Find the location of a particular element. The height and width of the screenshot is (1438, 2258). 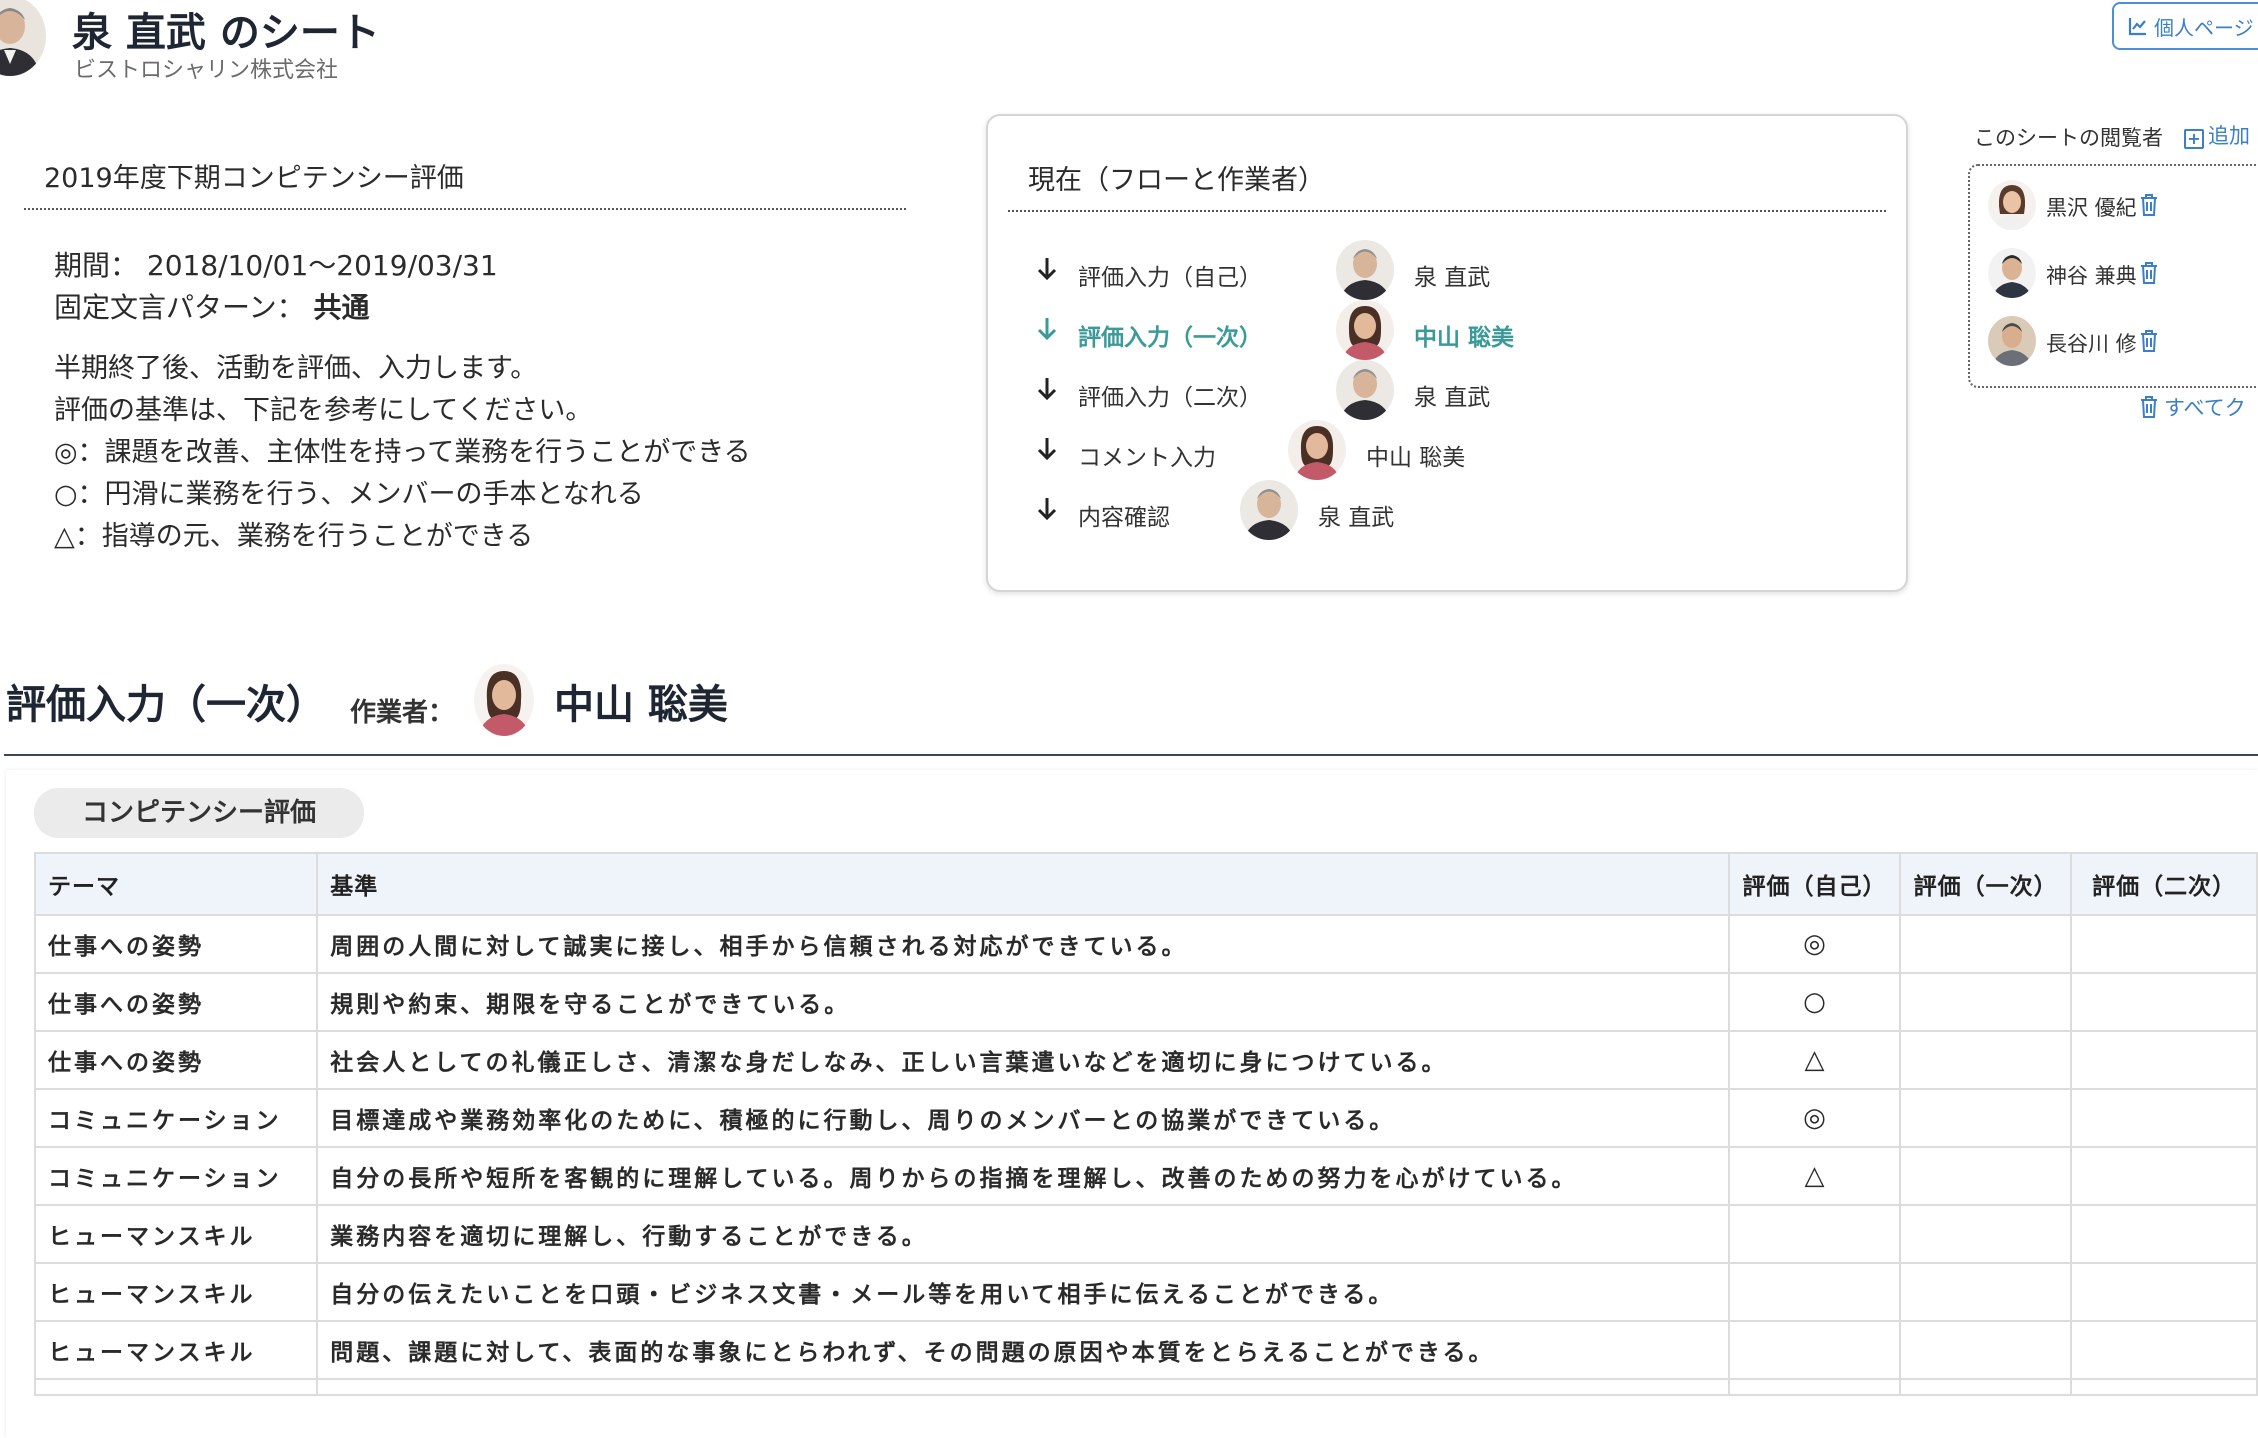

viewer-name: 長谷川 修 is located at coordinates (2091, 344).